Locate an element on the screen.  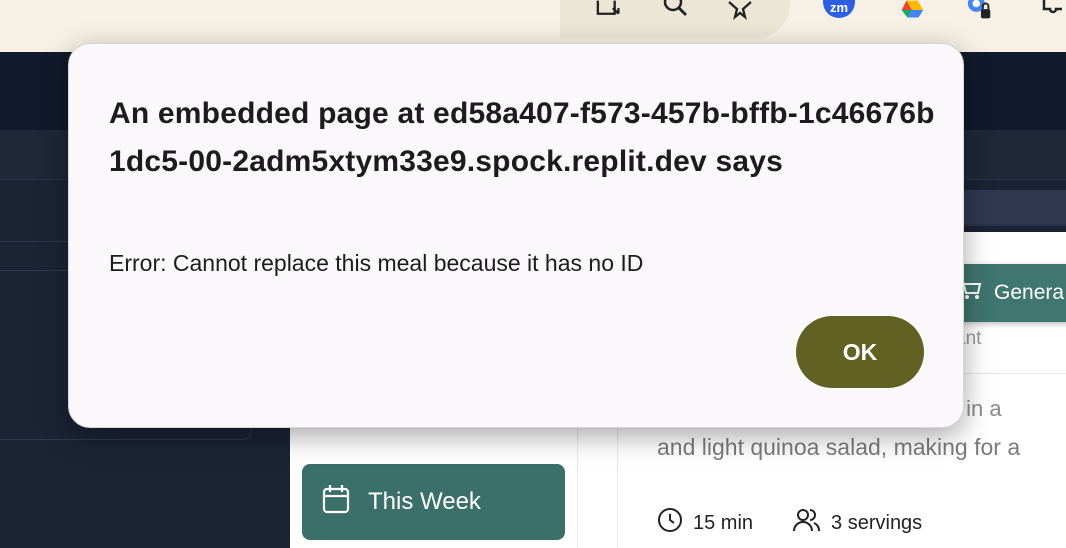
calendar-icon is located at coordinates (336, 502).